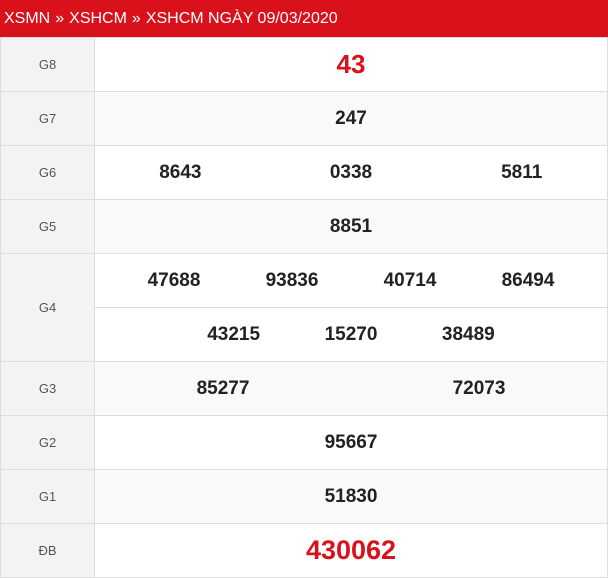  What do you see at coordinates (47, 442) in the screenshot?
I see `prize-label: G2` at bounding box center [47, 442].